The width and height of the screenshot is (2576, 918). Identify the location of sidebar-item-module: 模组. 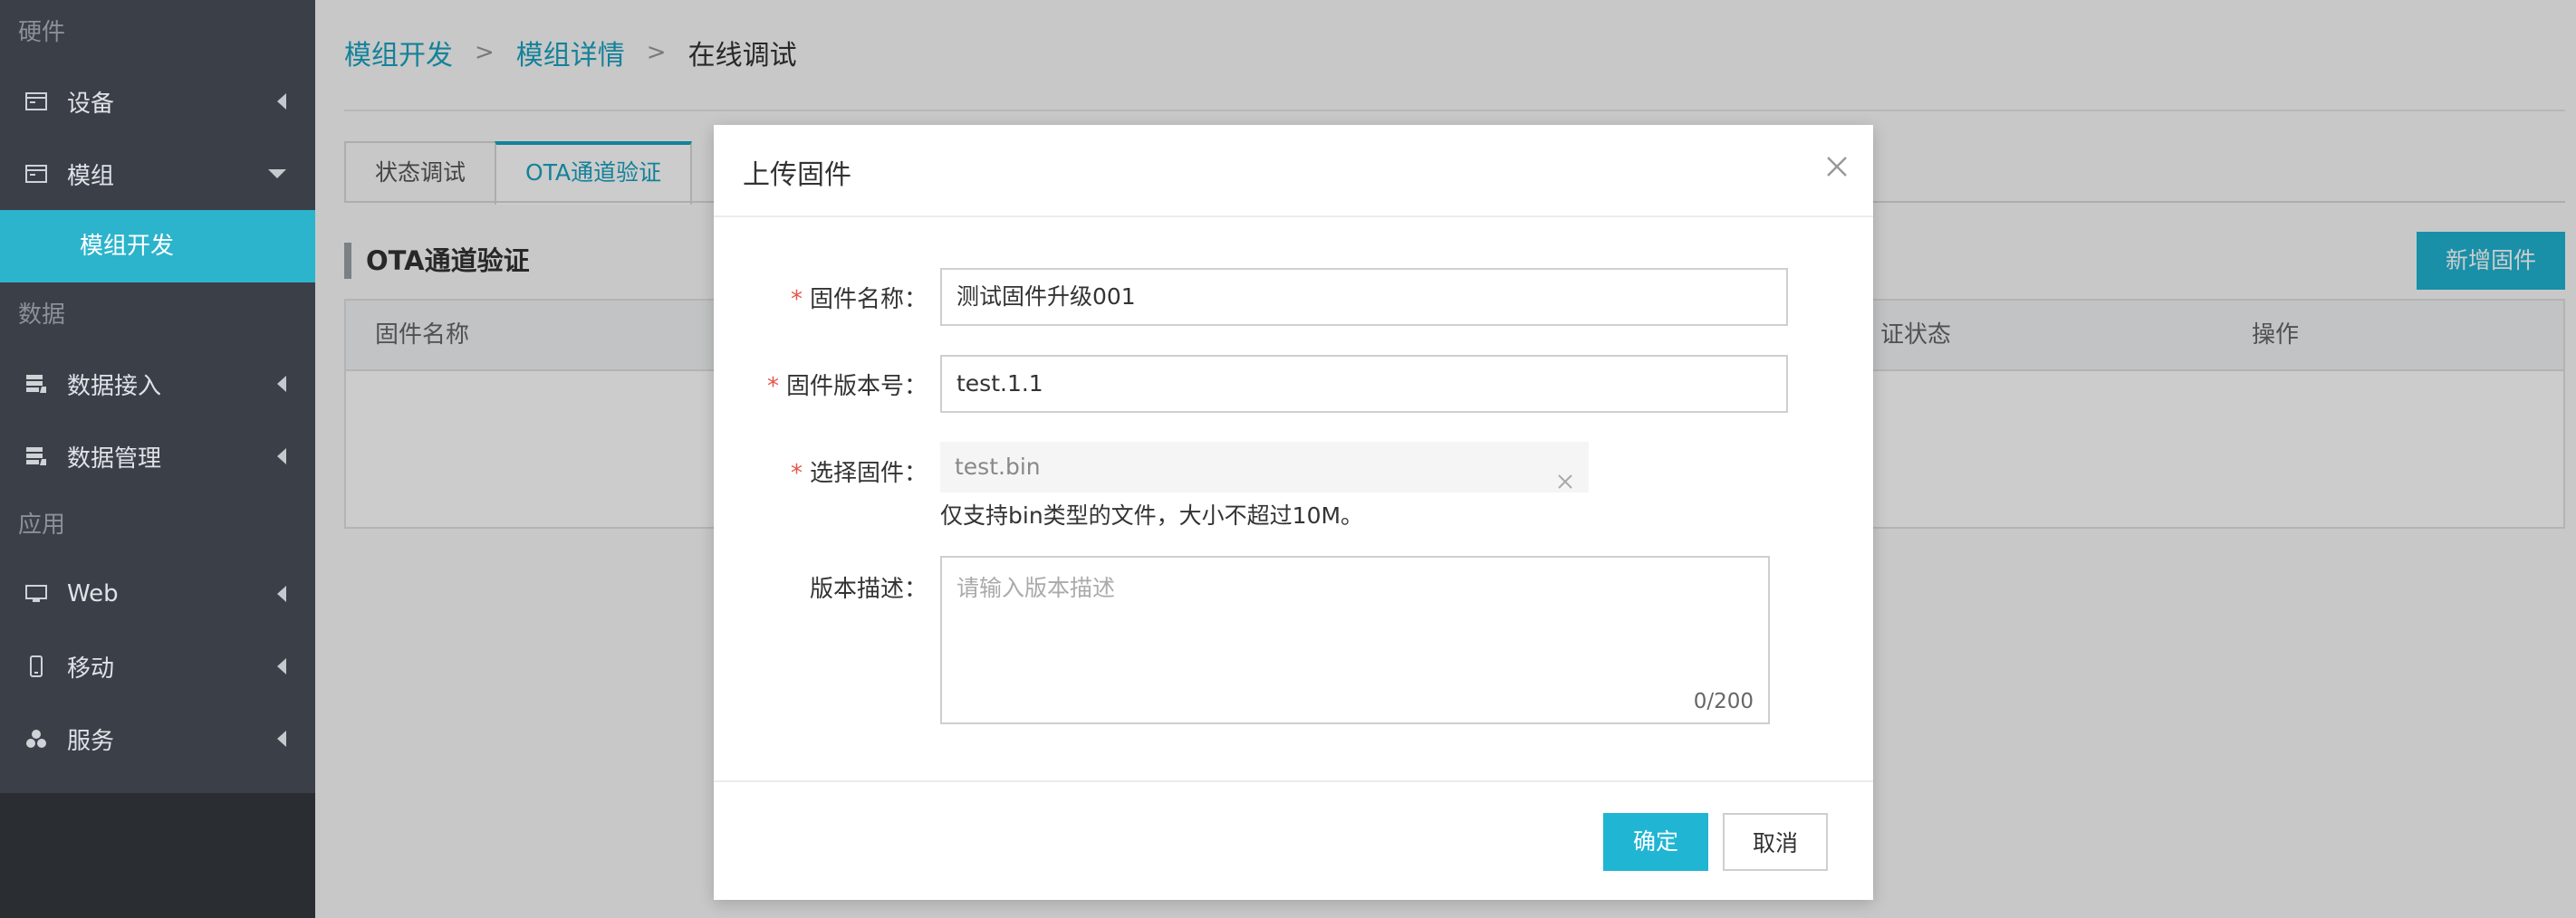
(157, 174).